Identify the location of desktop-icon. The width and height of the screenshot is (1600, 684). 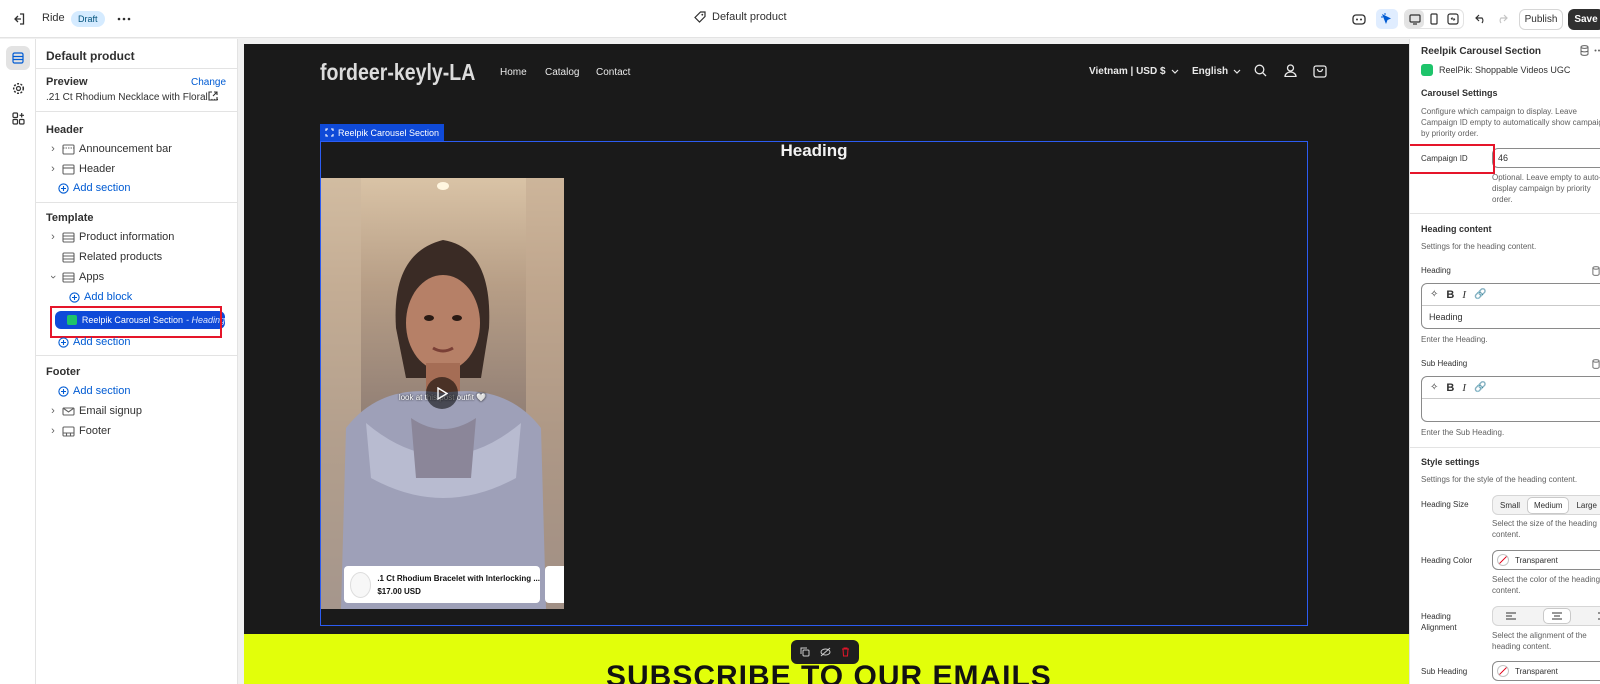
(1415, 19).